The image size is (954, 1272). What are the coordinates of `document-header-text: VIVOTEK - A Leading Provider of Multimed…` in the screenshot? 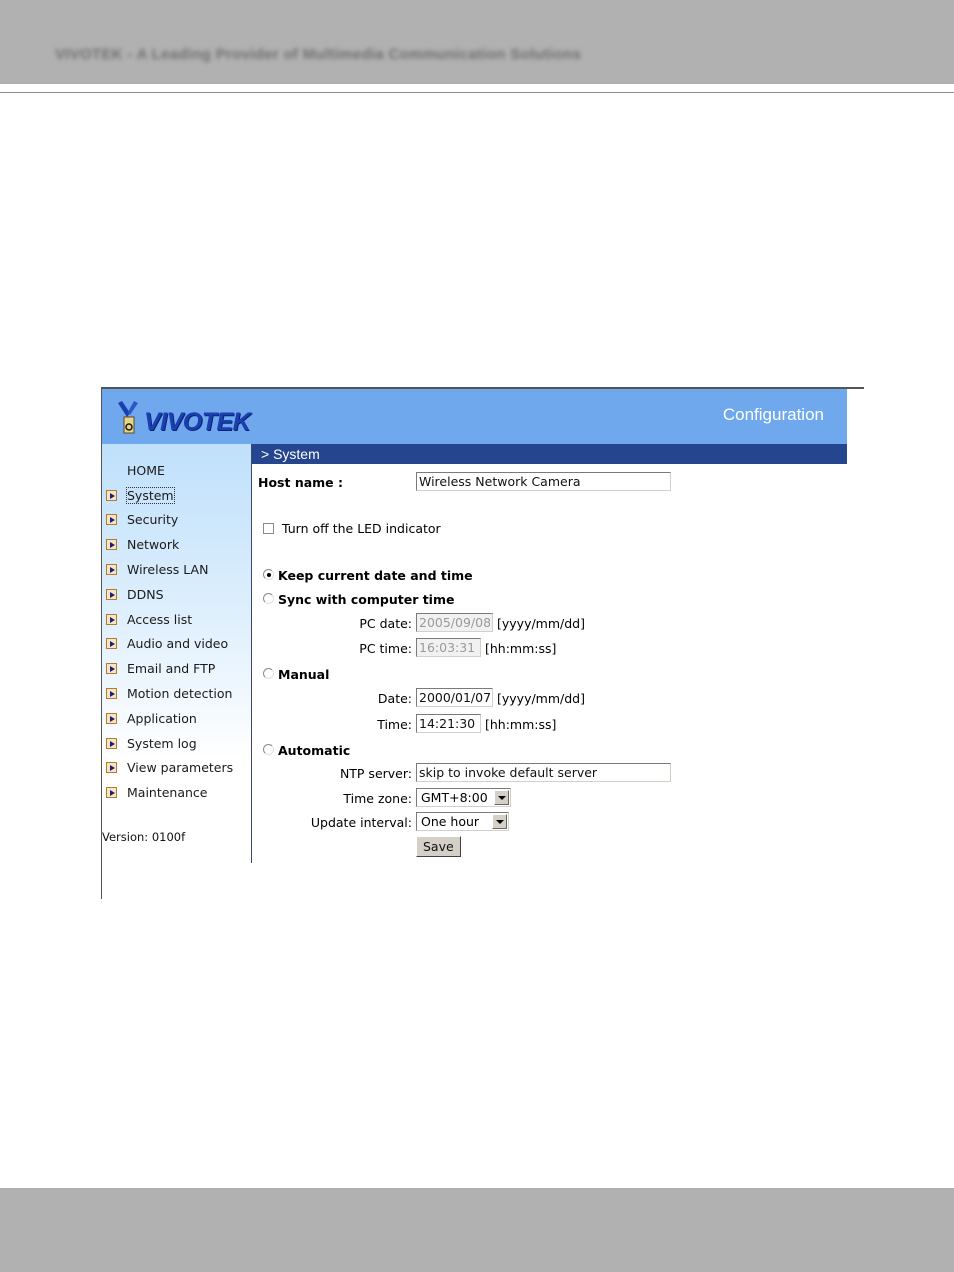 It's located at (318, 54).